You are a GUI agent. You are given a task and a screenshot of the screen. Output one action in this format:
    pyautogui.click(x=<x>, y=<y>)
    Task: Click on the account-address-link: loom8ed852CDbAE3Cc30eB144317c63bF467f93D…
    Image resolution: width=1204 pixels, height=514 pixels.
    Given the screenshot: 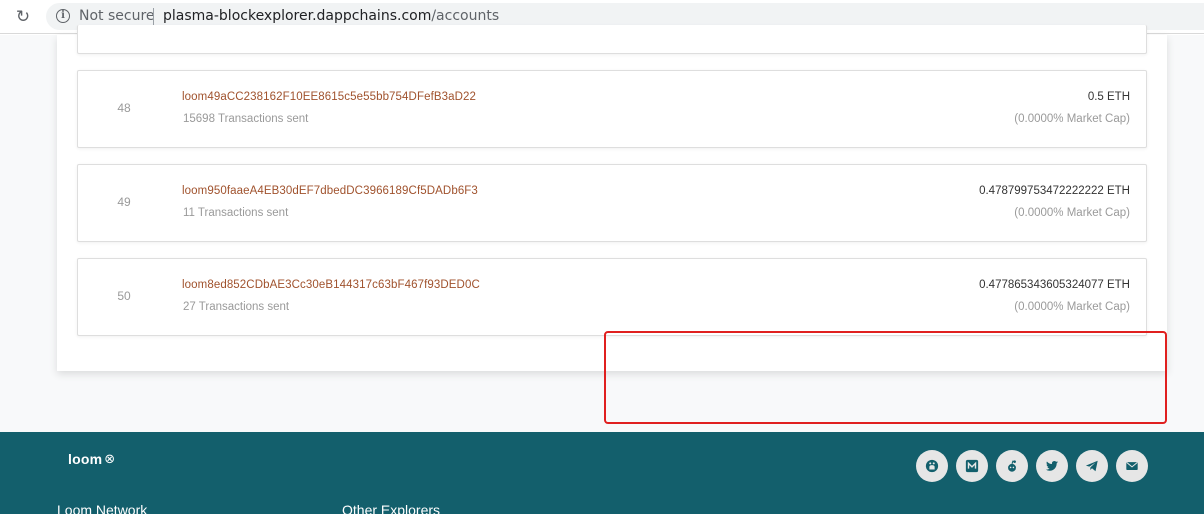 What is the action you would take?
    pyautogui.click(x=331, y=285)
    